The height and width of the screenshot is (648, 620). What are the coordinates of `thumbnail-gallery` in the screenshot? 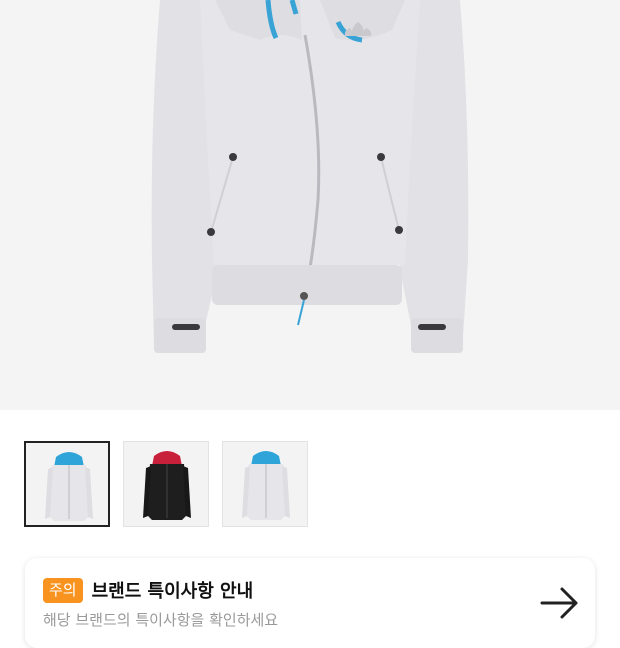 It's located at (166, 484).